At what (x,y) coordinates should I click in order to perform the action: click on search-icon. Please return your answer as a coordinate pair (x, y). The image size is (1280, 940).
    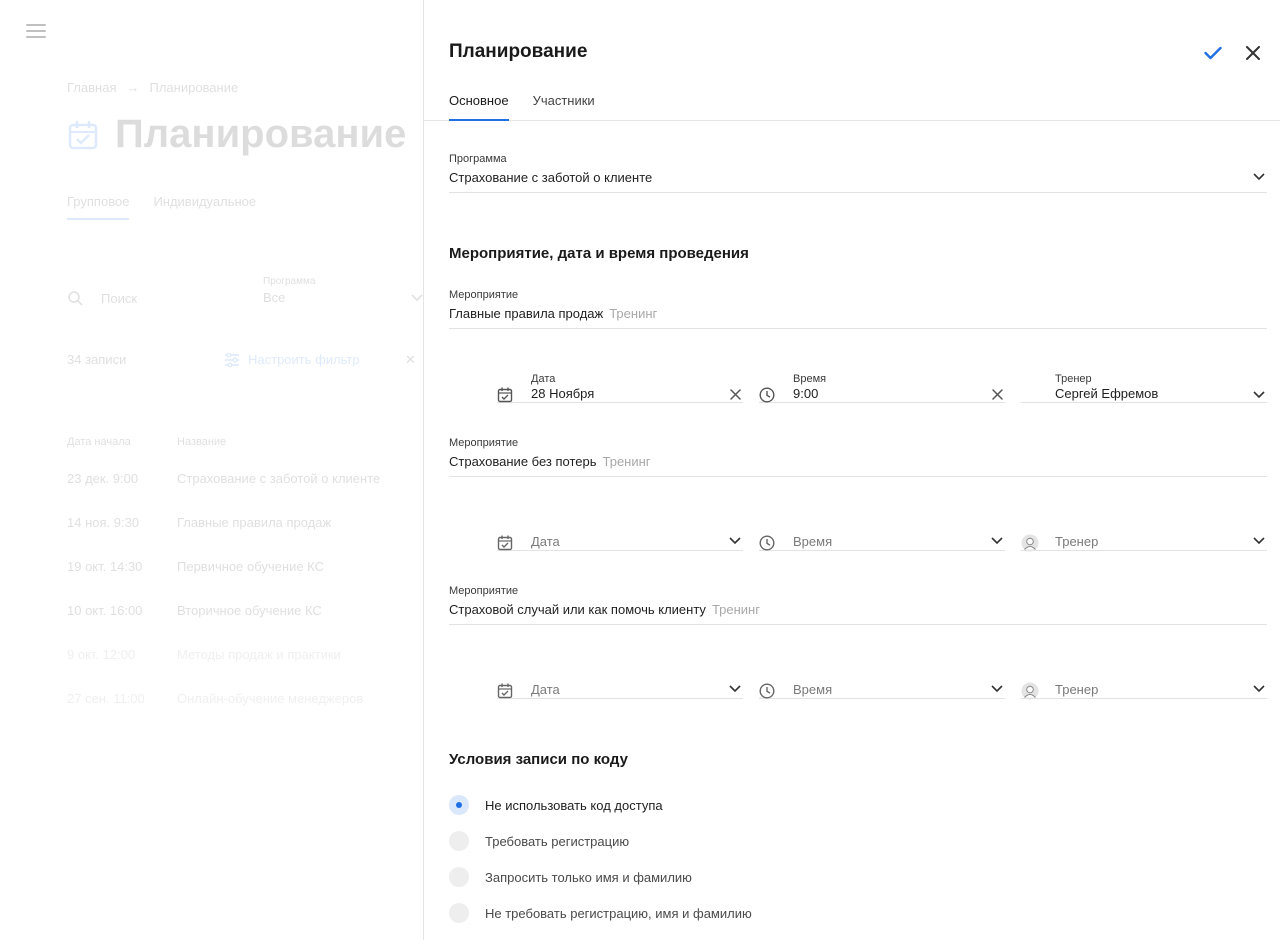
    Looking at the image, I should click on (75, 298).